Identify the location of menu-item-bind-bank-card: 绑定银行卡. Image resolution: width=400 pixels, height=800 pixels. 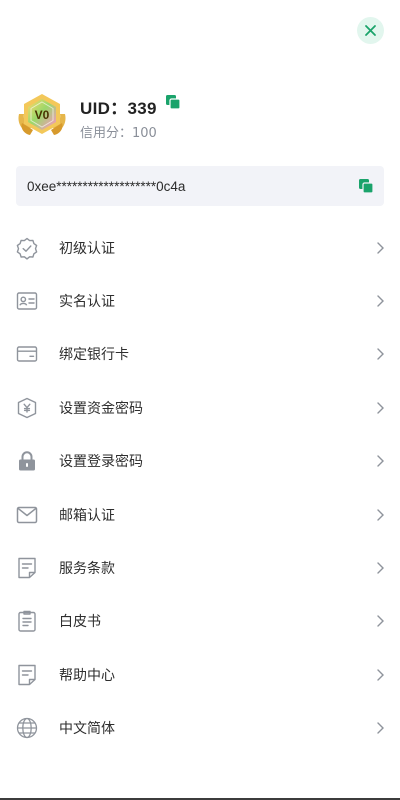
(200, 354).